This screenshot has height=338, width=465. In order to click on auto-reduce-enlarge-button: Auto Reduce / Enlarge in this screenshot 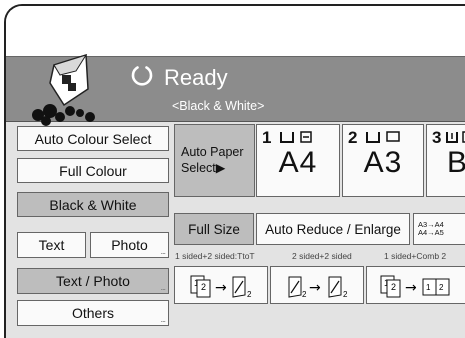, I will do `click(333, 229)`.